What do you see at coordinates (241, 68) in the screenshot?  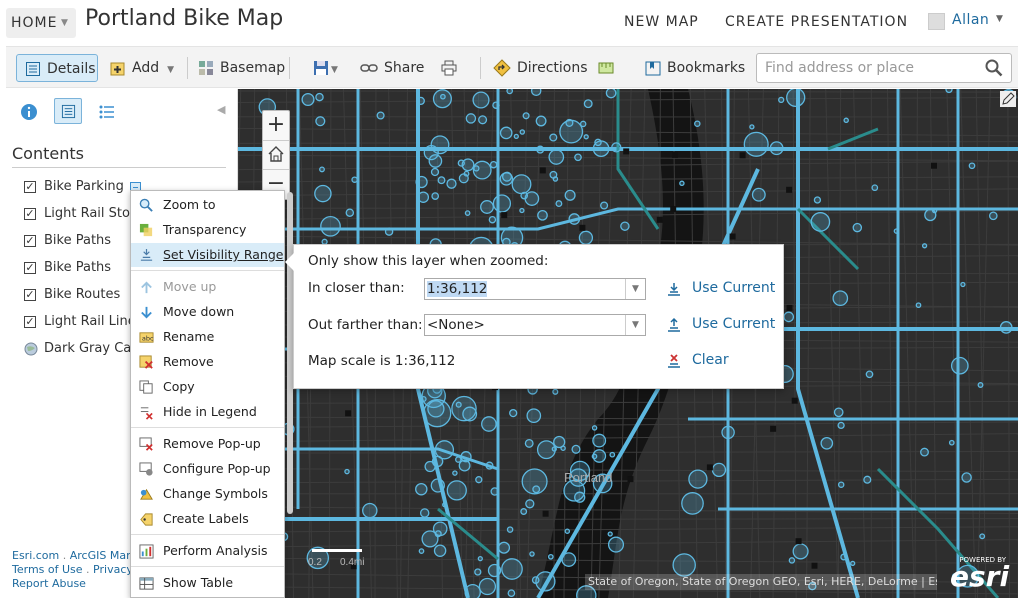 I see `basemap-button: Basemap` at bounding box center [241, 68].